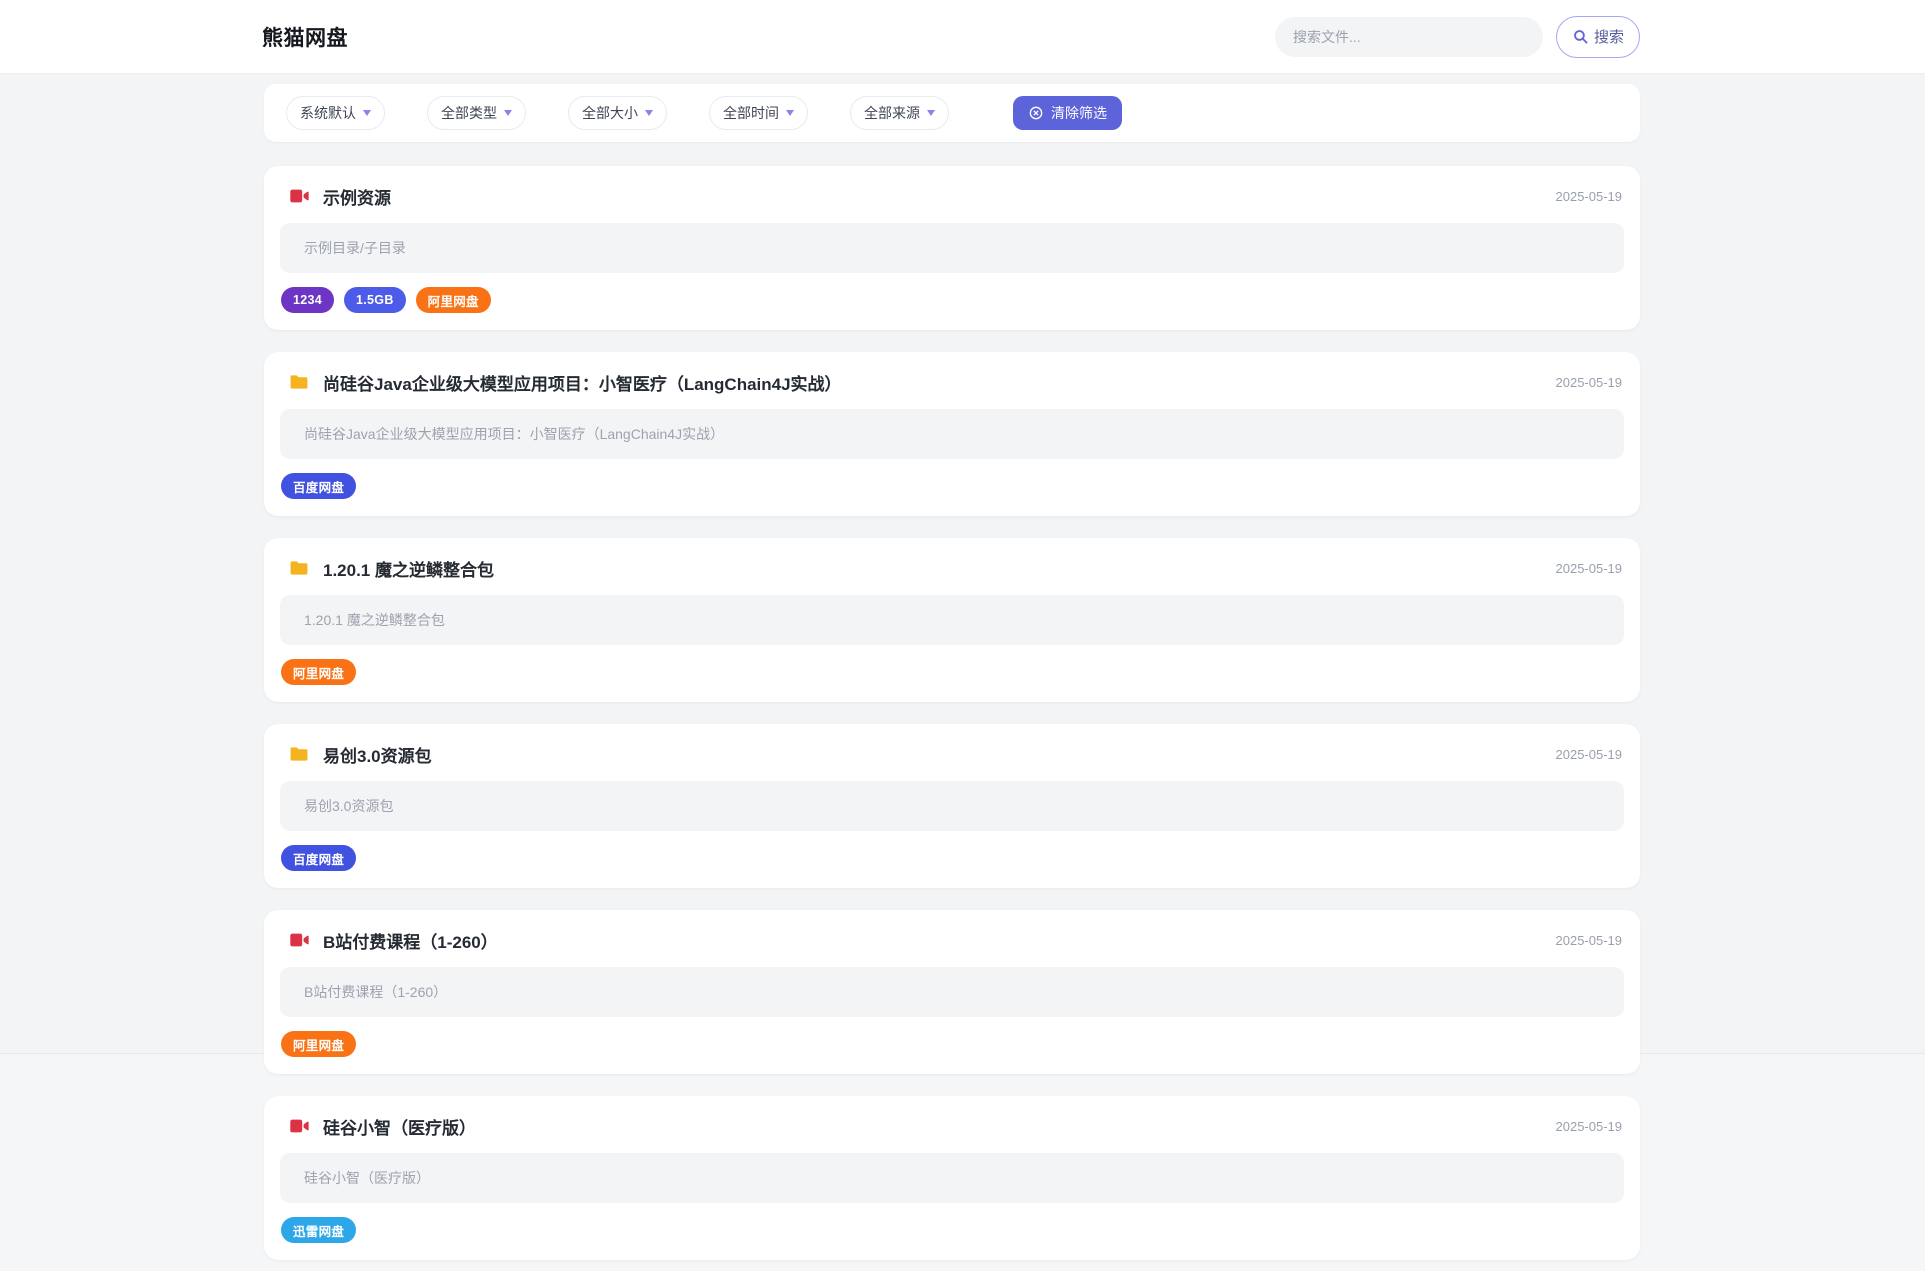 The image size is (1925, 1271). What do you see at coordinates (1079, 113) in the screenshot?
I see `clear-filters-label: 清除筛选` at bounding box center [1079, 113].